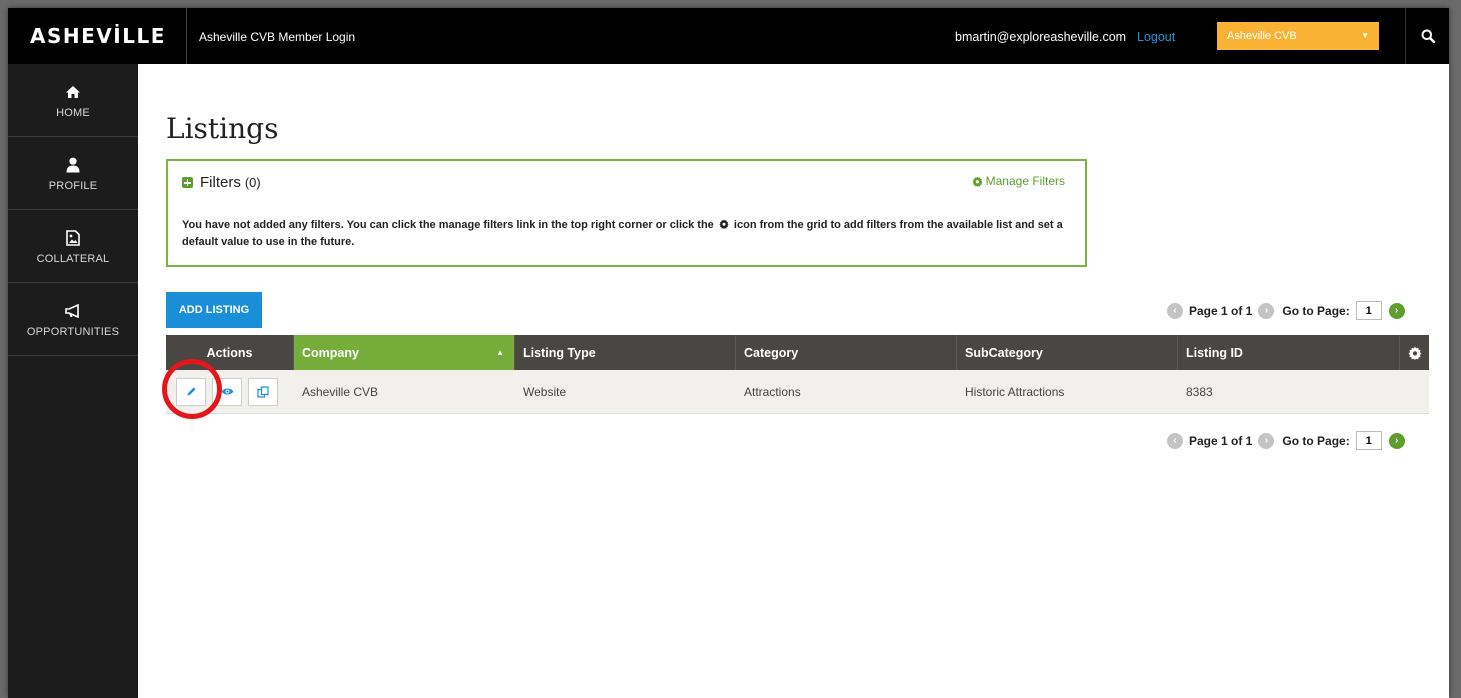  I want to click on asheville-logo: ASHEVİLLE, so click(98, 36).